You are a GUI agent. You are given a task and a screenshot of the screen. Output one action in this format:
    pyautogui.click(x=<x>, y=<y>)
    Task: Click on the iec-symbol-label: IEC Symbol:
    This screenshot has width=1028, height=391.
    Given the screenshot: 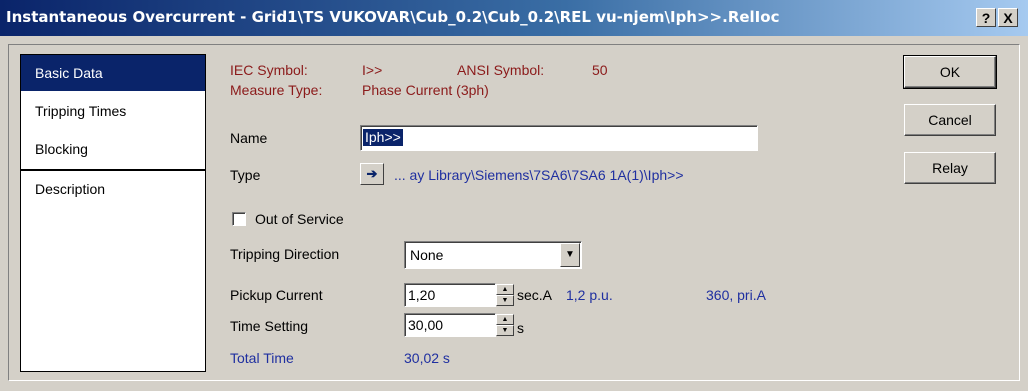 What is the action you would take?
    pyautogui.click(x=269, y=70)
    